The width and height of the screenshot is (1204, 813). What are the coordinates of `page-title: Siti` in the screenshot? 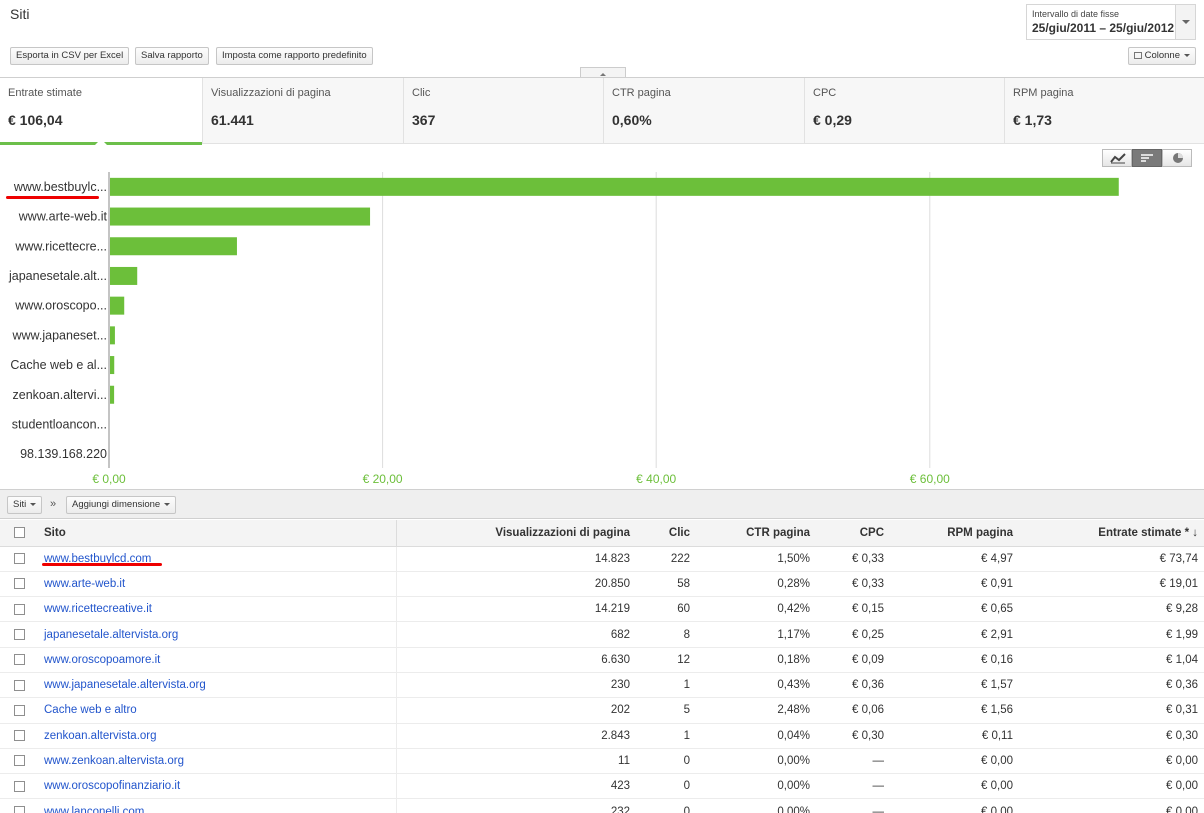 It's located at (20, 14).